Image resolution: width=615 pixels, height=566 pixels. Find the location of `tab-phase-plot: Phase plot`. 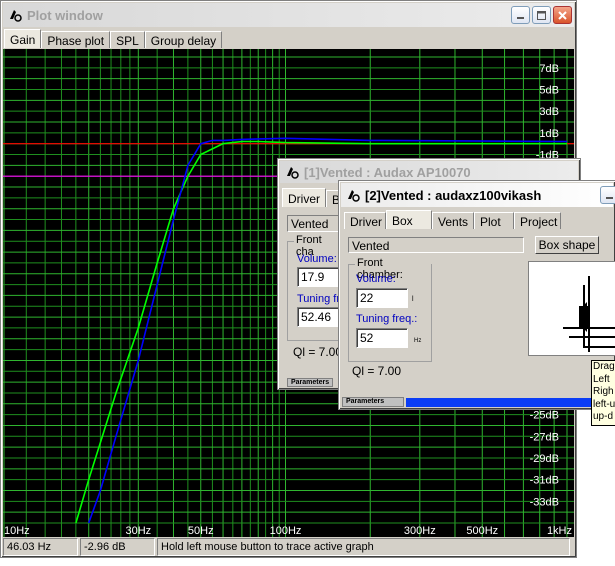

tab-phase-plot: Phase plot is located at coordinates (76, 39).